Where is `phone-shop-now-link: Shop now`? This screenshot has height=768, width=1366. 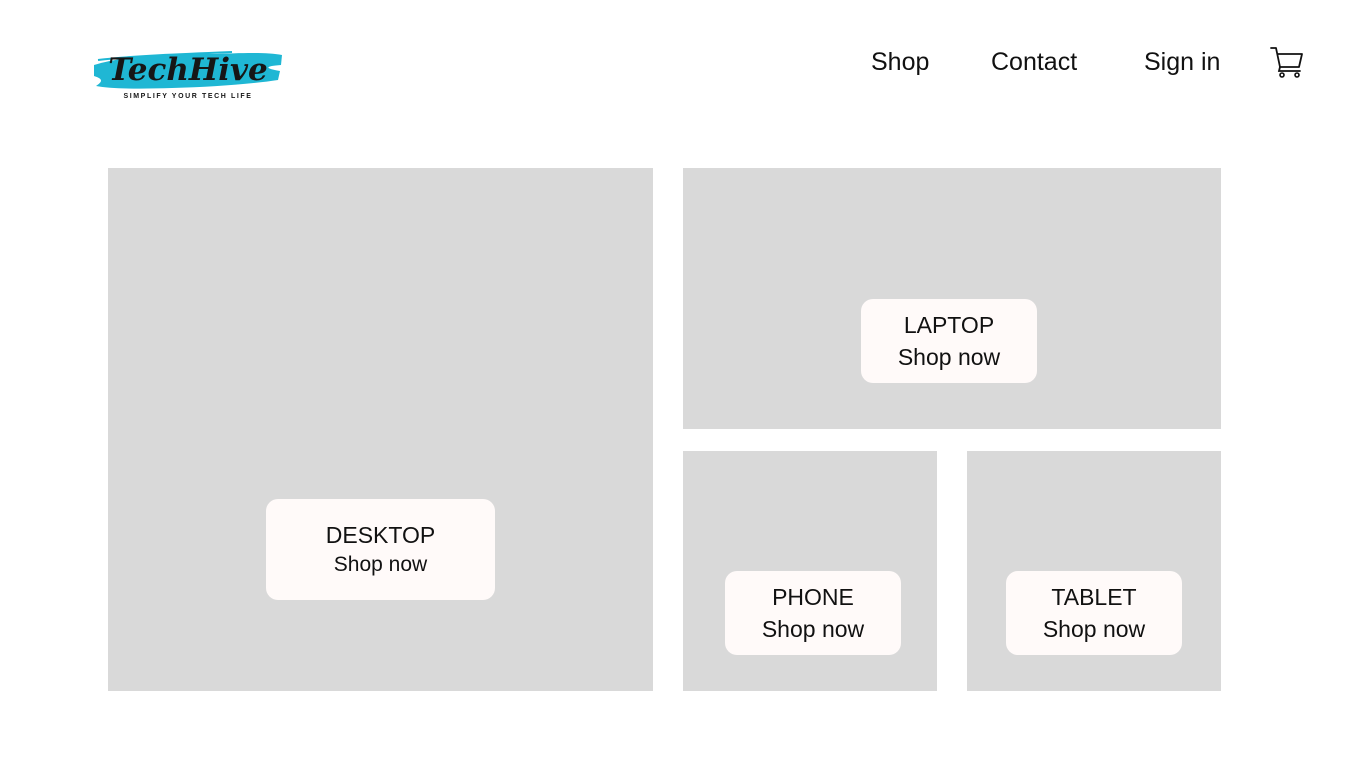
phone-shop-now-link: Shop now is located at coordinates (813, 629).